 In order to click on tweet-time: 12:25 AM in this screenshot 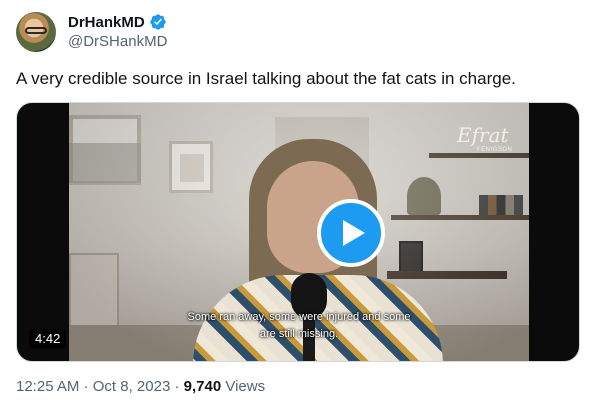, I will do `click(47, 386)`.